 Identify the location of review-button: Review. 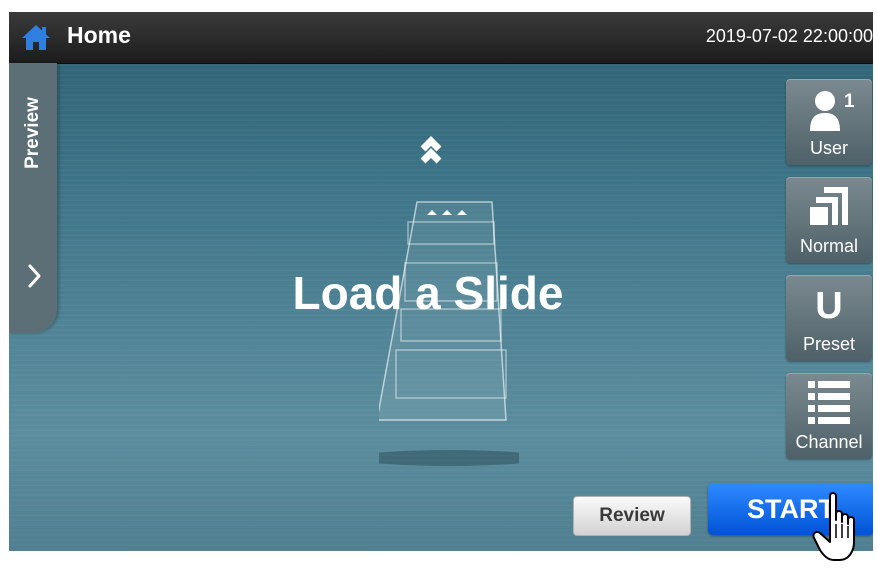
(632, 516).